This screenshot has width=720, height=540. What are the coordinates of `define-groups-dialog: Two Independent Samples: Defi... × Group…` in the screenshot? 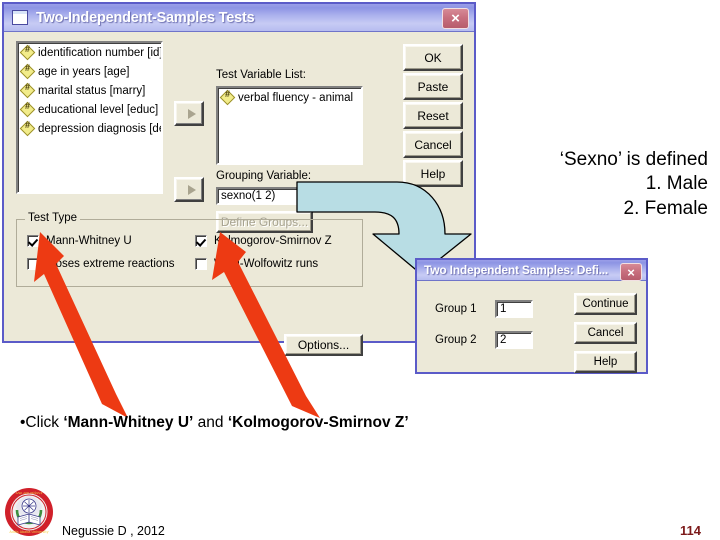 It's located at (531, 316).